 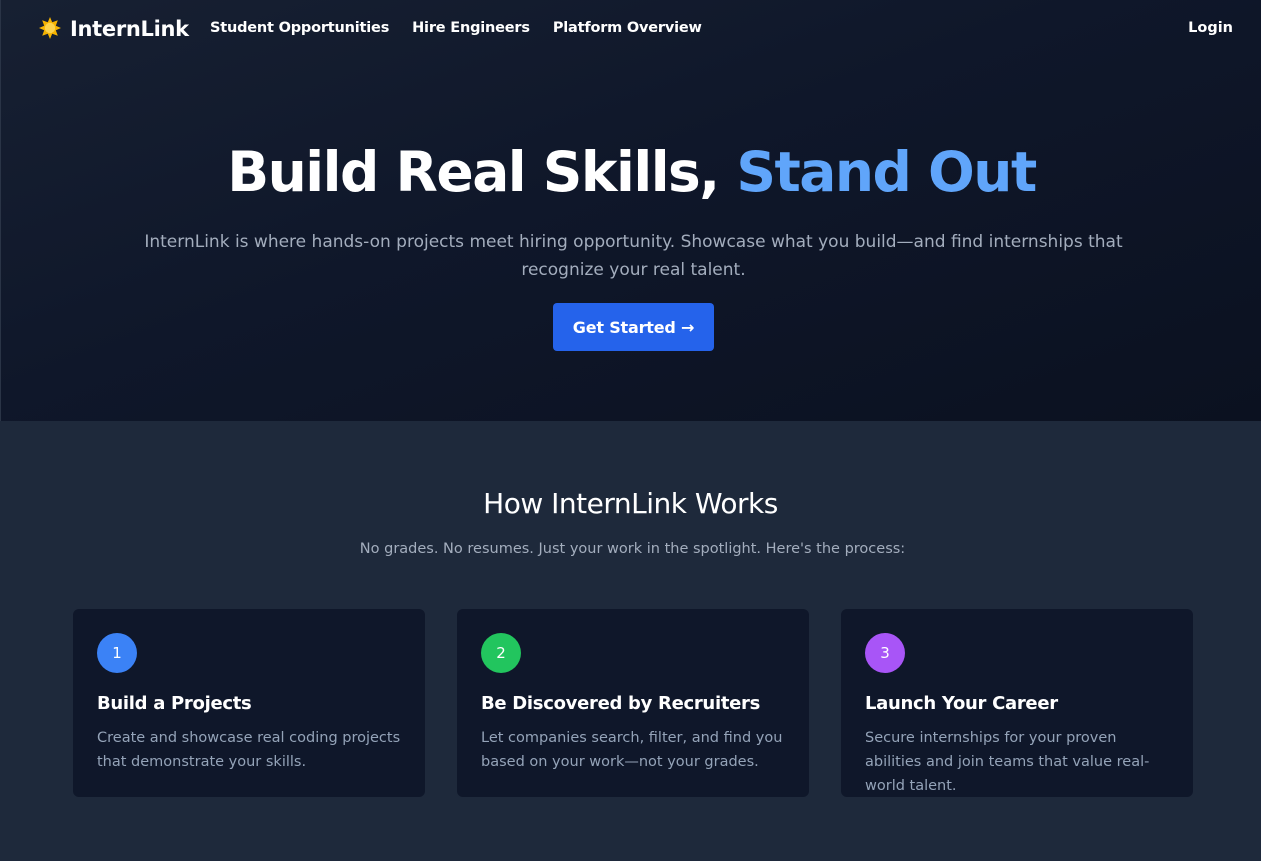 I want to click on sun-icon, so click(x=50, y=29).